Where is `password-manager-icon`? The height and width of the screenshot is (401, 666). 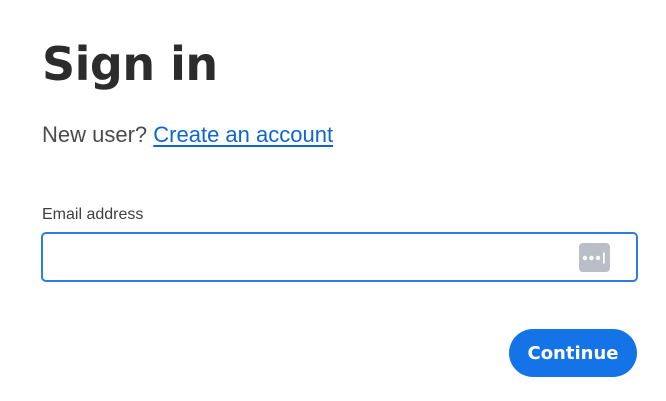
password-manager-icon is located at coordinates (594, 257).